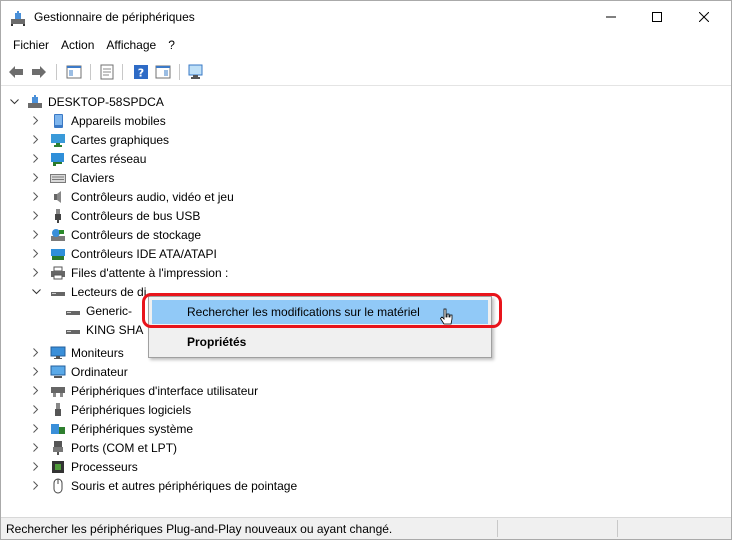 The image size is (732, 540). Describe the element at coordinates (704, 17) in the screenshot. I see `close-button` at that location.